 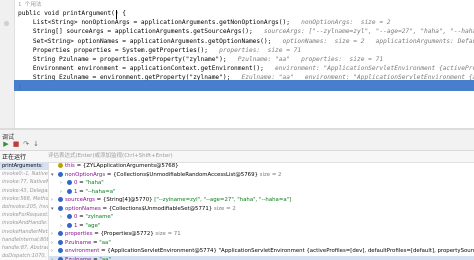 I want to click on stack-frame-item: invokeHandlerMethod:895, so click(x=24, y=232).